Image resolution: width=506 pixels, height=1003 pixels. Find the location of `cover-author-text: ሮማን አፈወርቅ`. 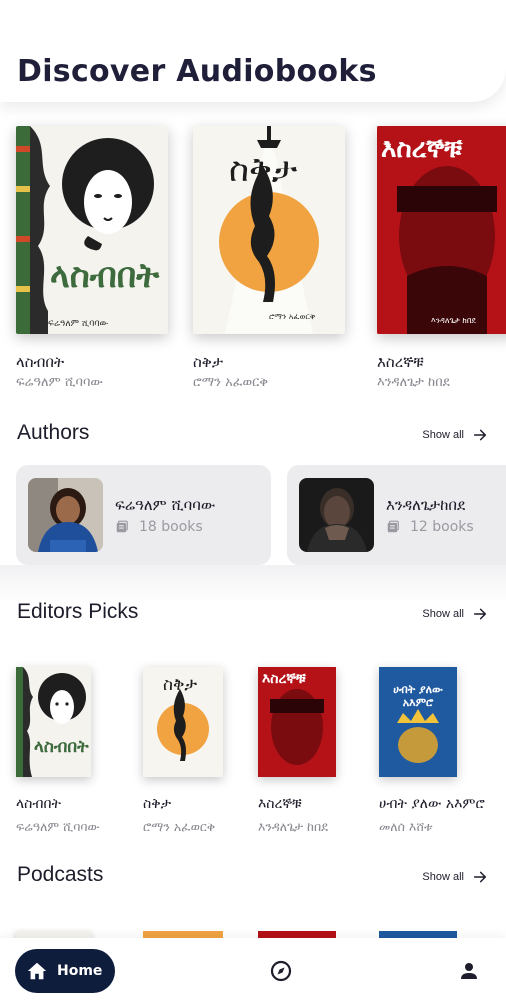

cover-author-text: ሮማን አፈወርቅ is located at coordinates (292, 316).